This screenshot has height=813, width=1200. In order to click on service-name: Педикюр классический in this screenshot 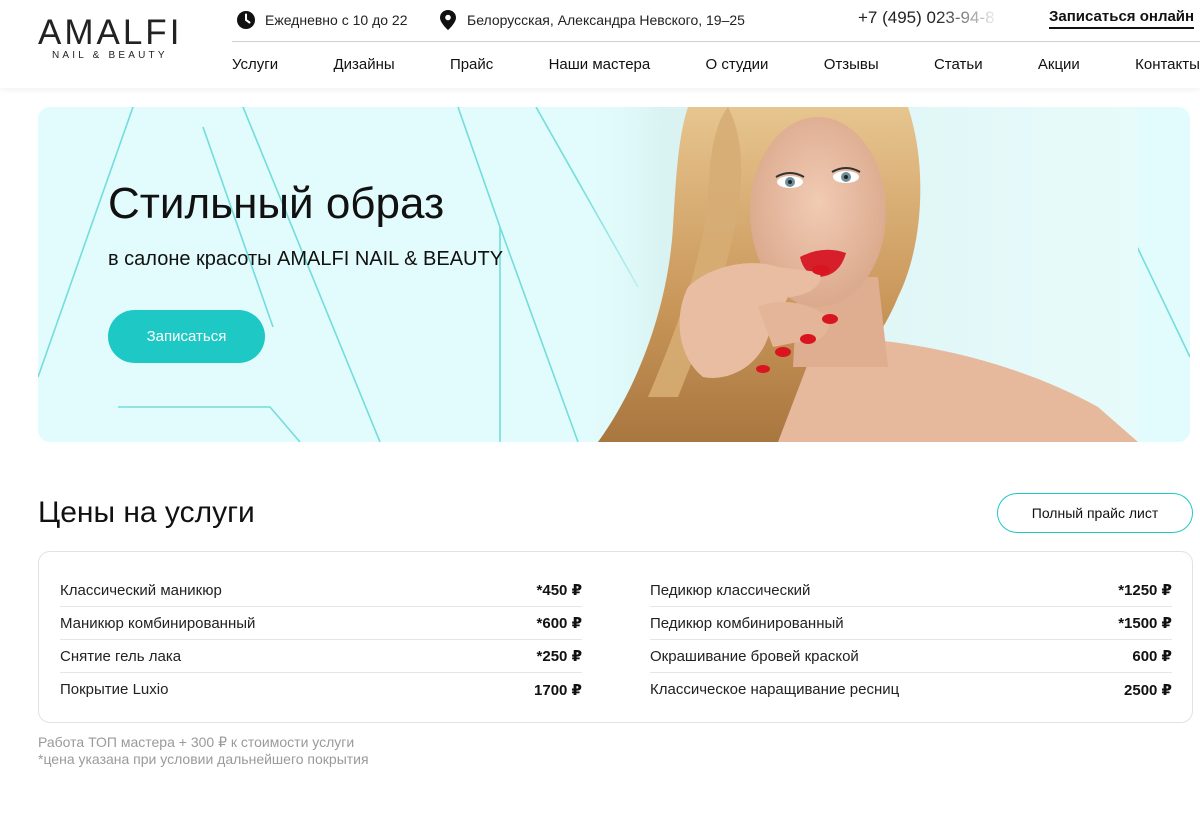, I will do `click(730, 590)`.